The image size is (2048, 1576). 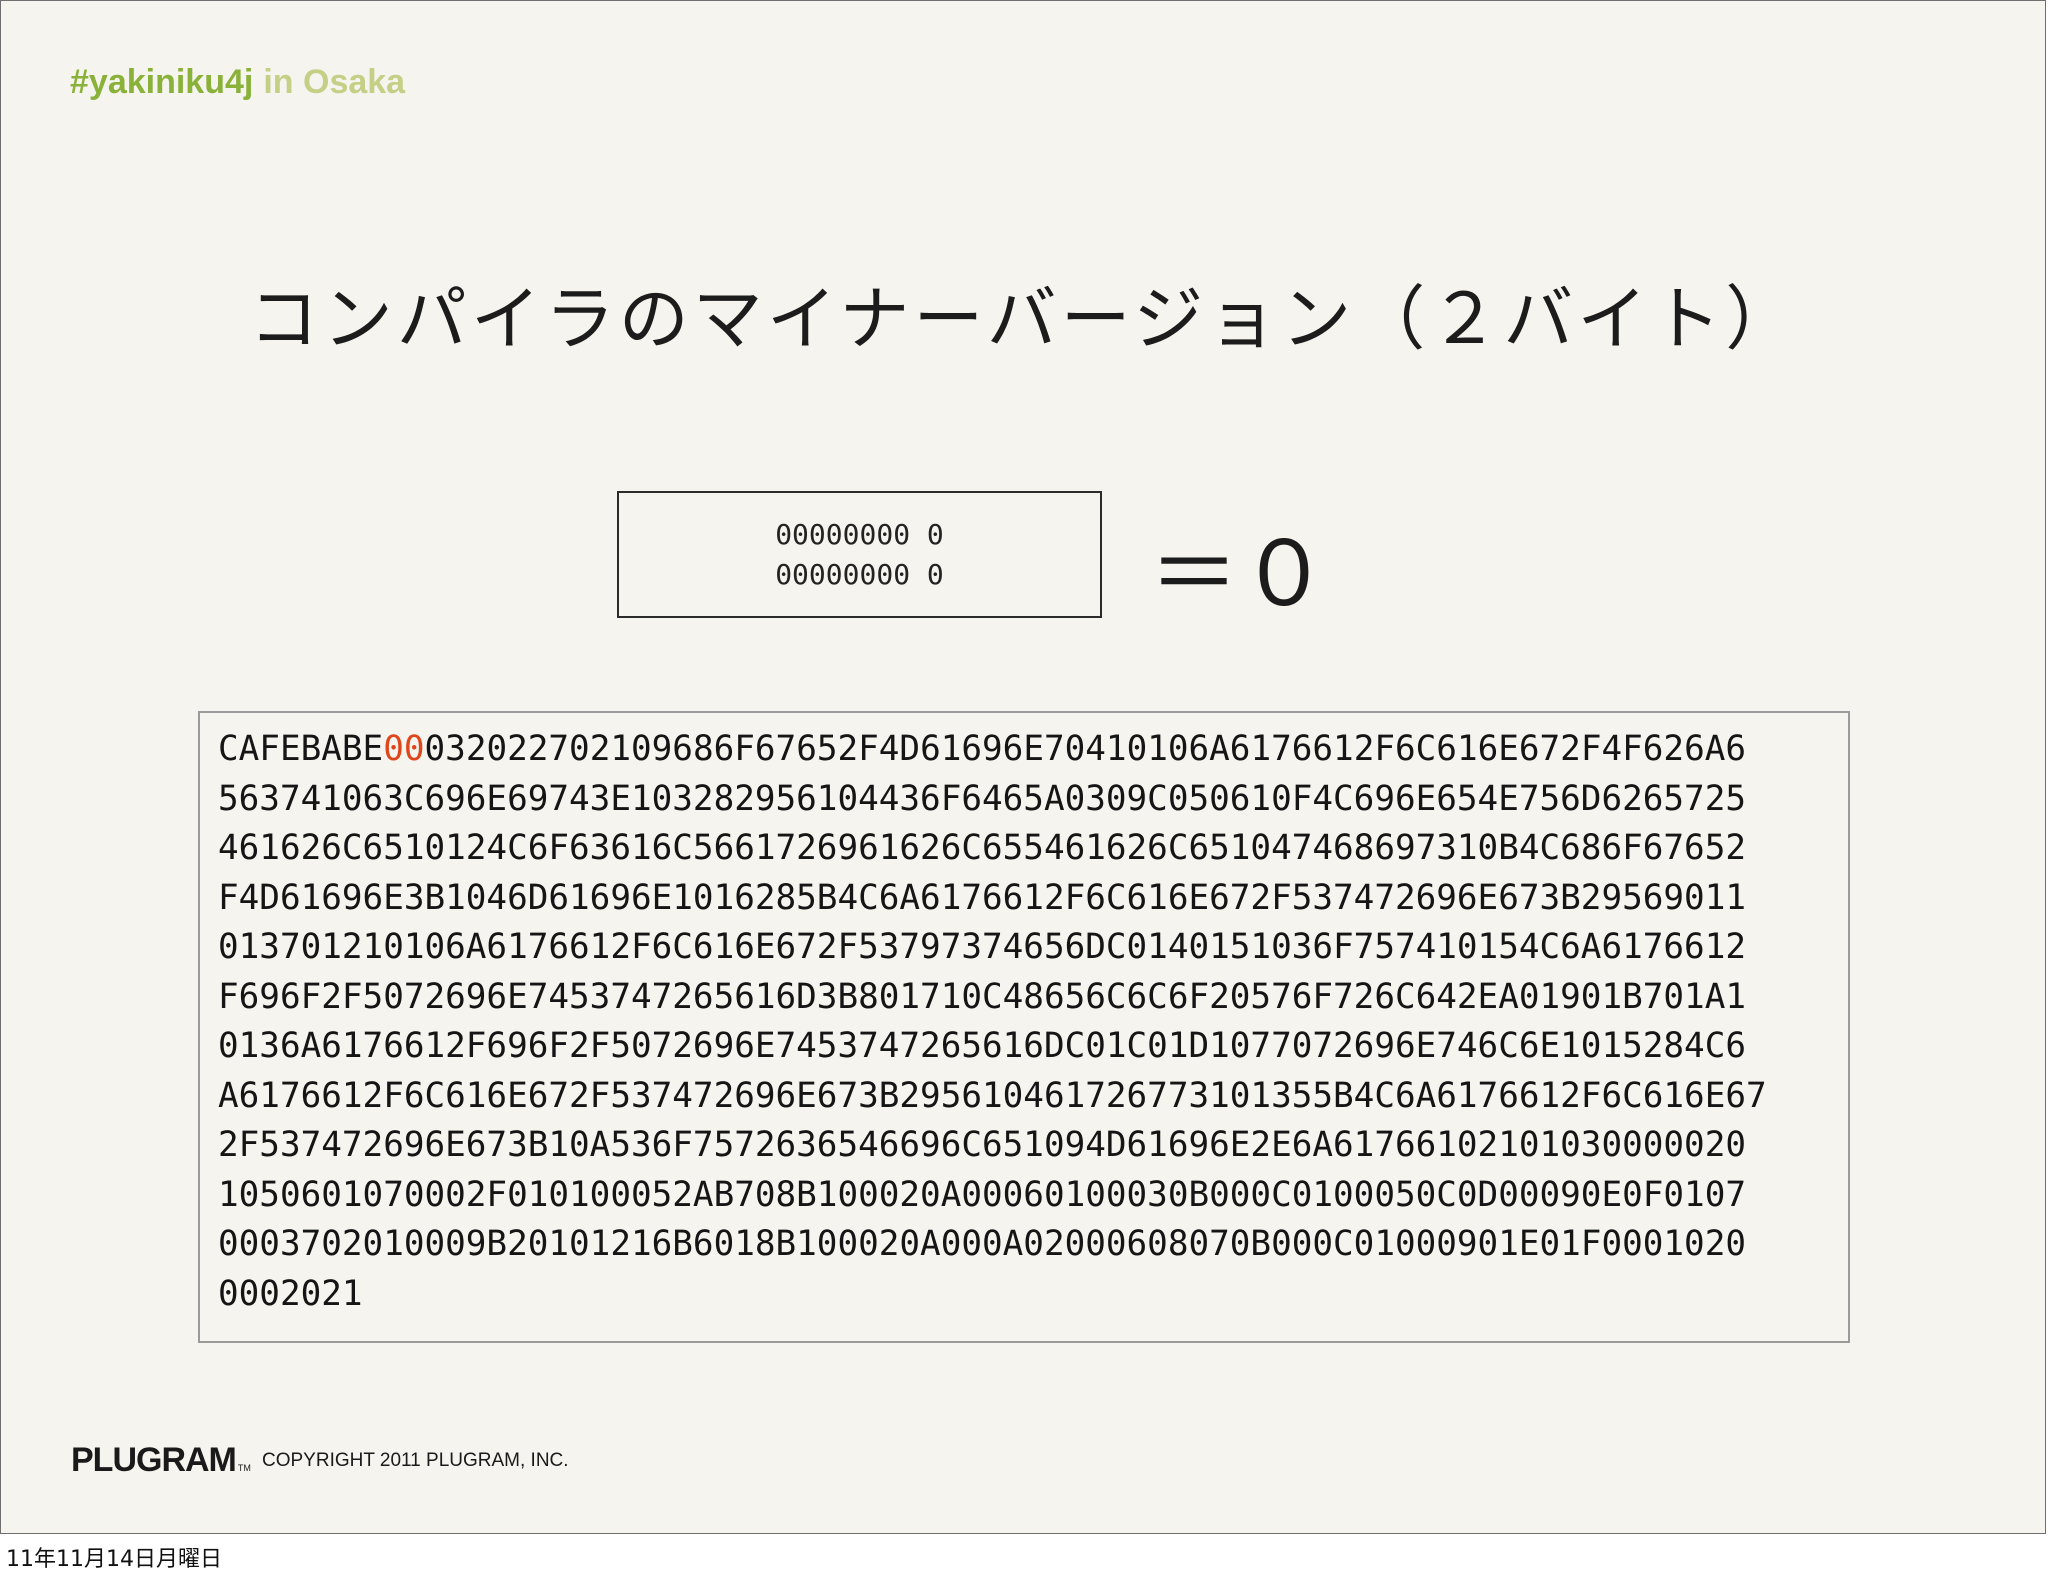 I want to click on plugram-logo: PLUGRAM TM, so click(x=161, y=1460).